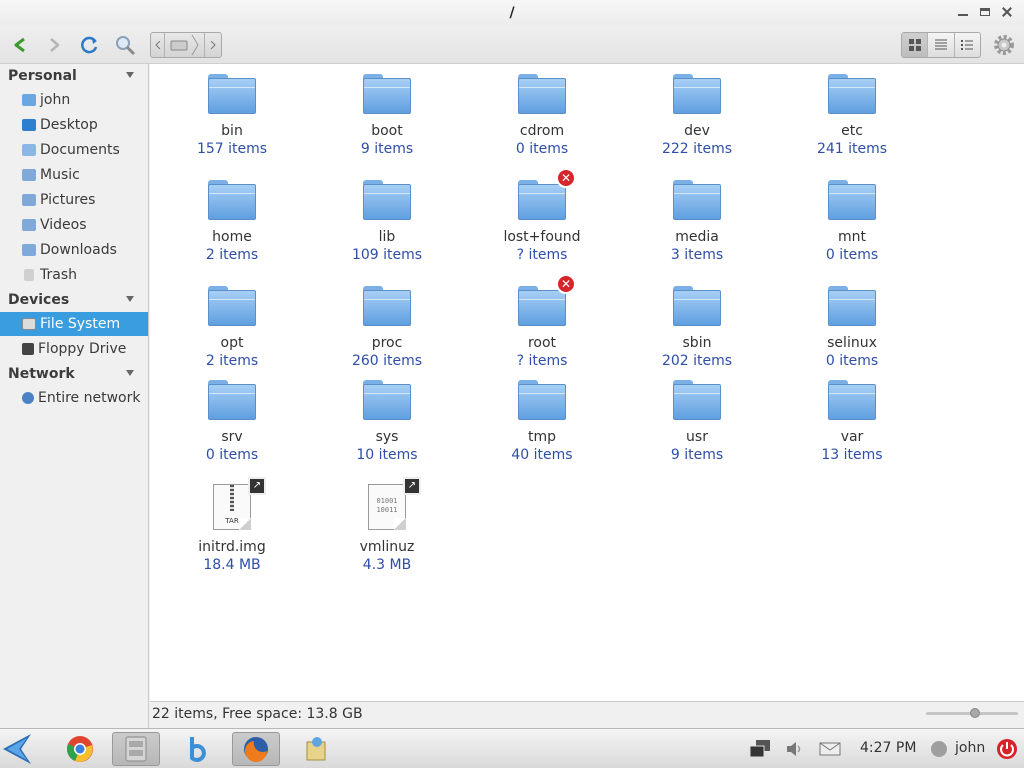  Describe the element at coordinates (29, 250) in the screenshot. I see `downloads-folder-icon` at that location.